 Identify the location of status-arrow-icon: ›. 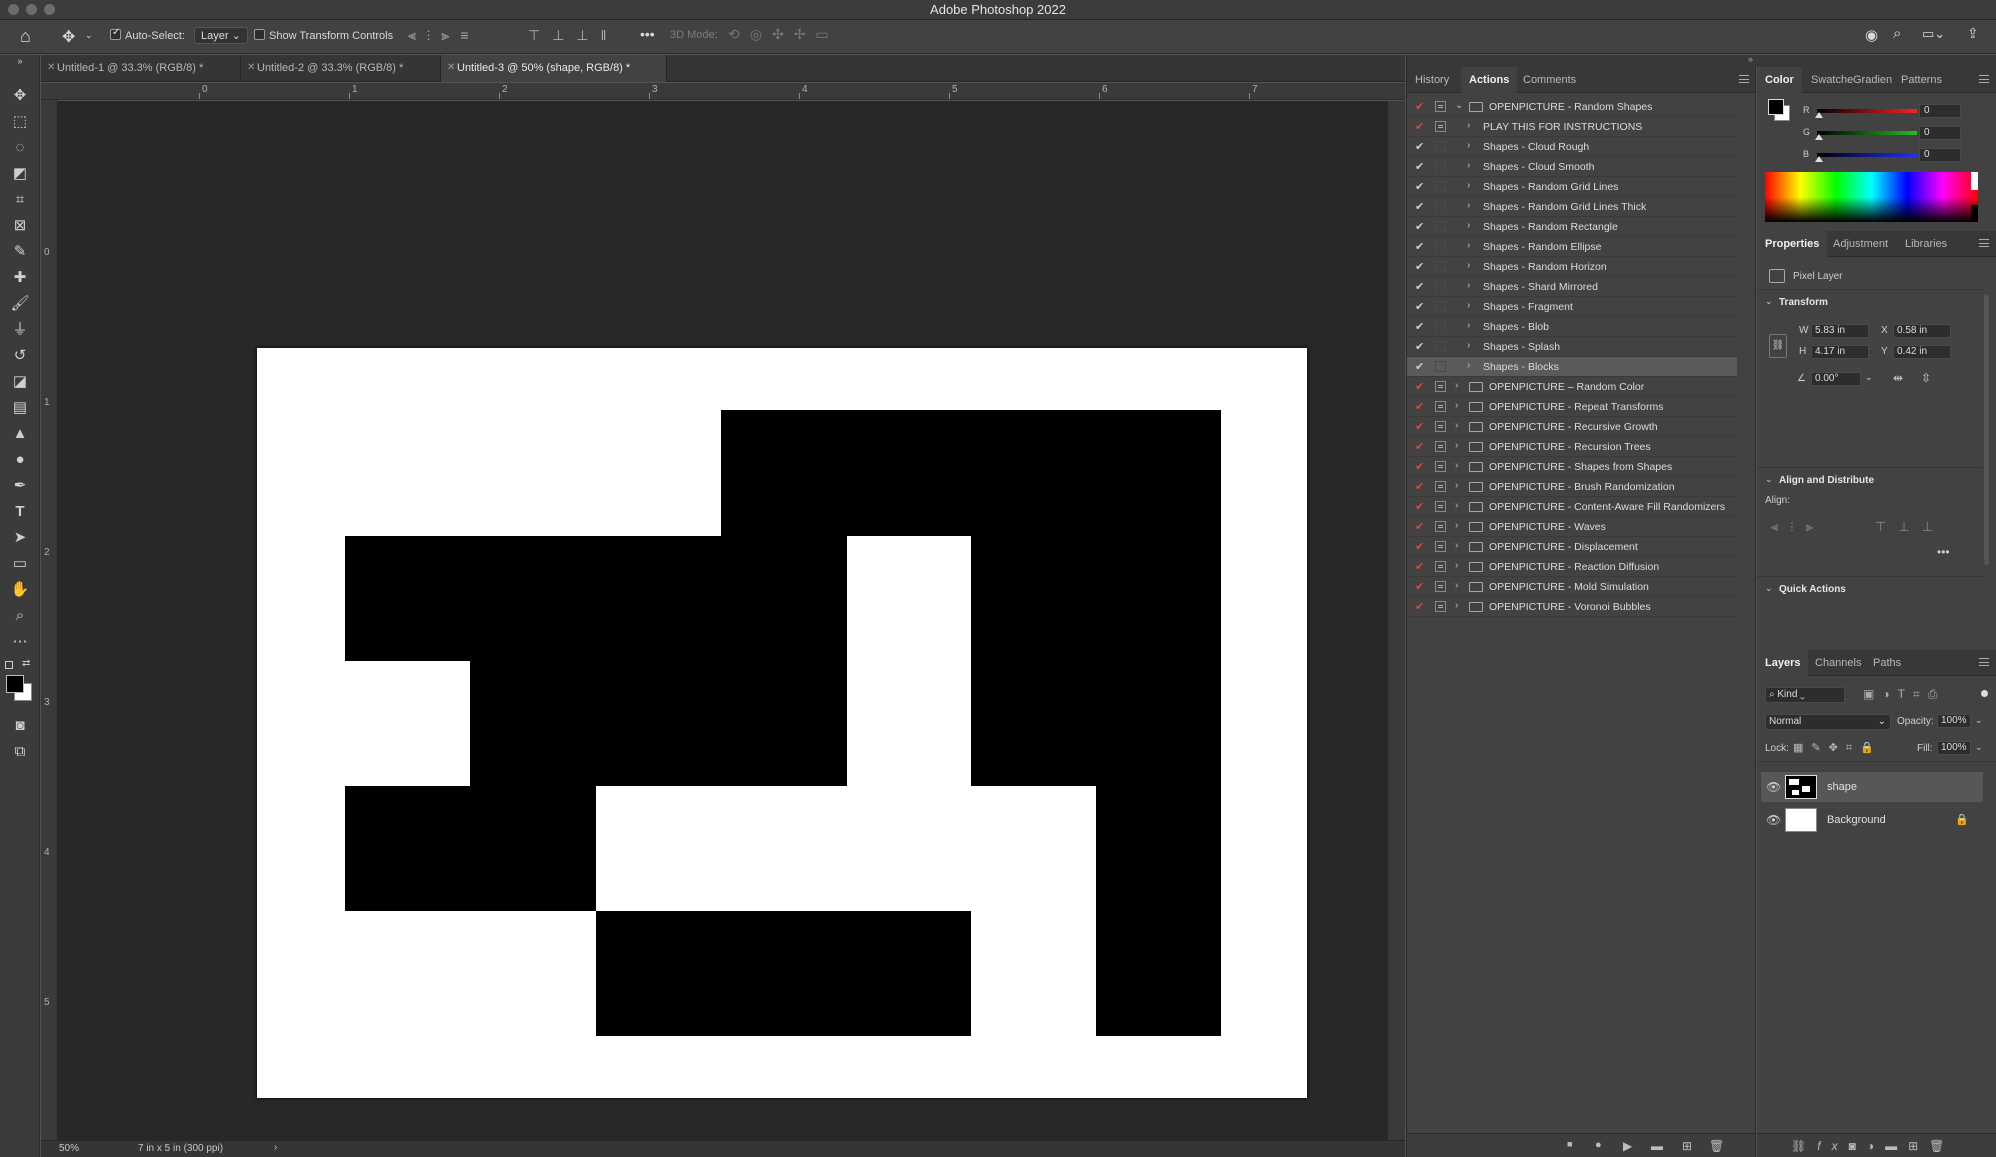
(275, 1147).